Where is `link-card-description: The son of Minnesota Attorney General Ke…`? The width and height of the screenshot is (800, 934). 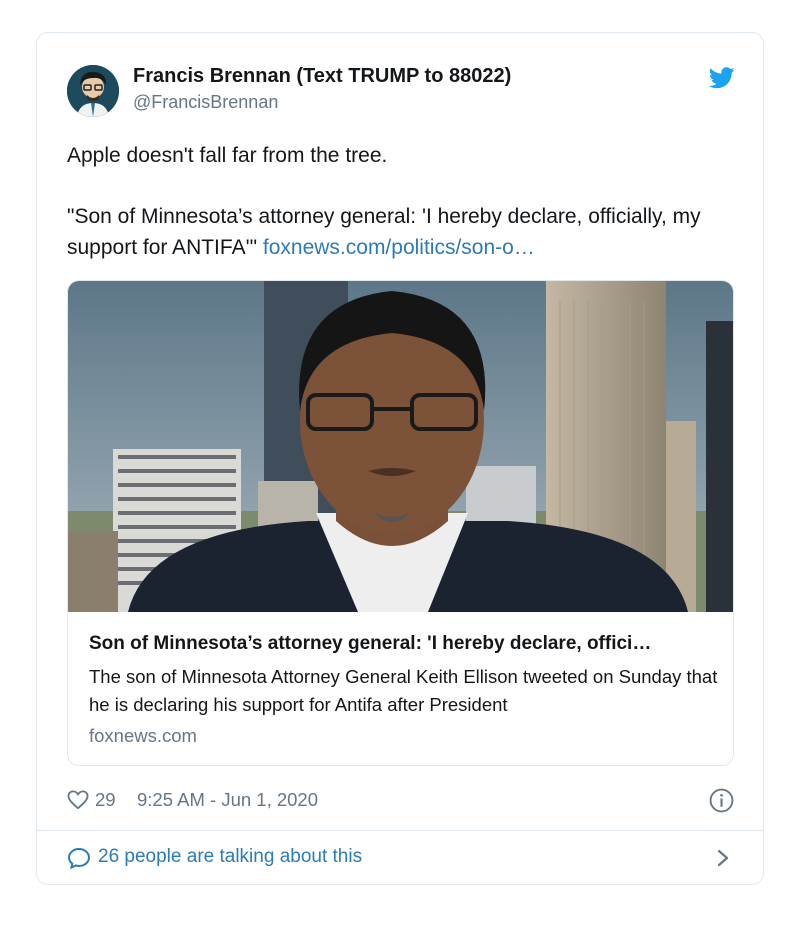 link-card-description: The son of Minnesota Attorney General Ke… is located at coordinates (403, 690).